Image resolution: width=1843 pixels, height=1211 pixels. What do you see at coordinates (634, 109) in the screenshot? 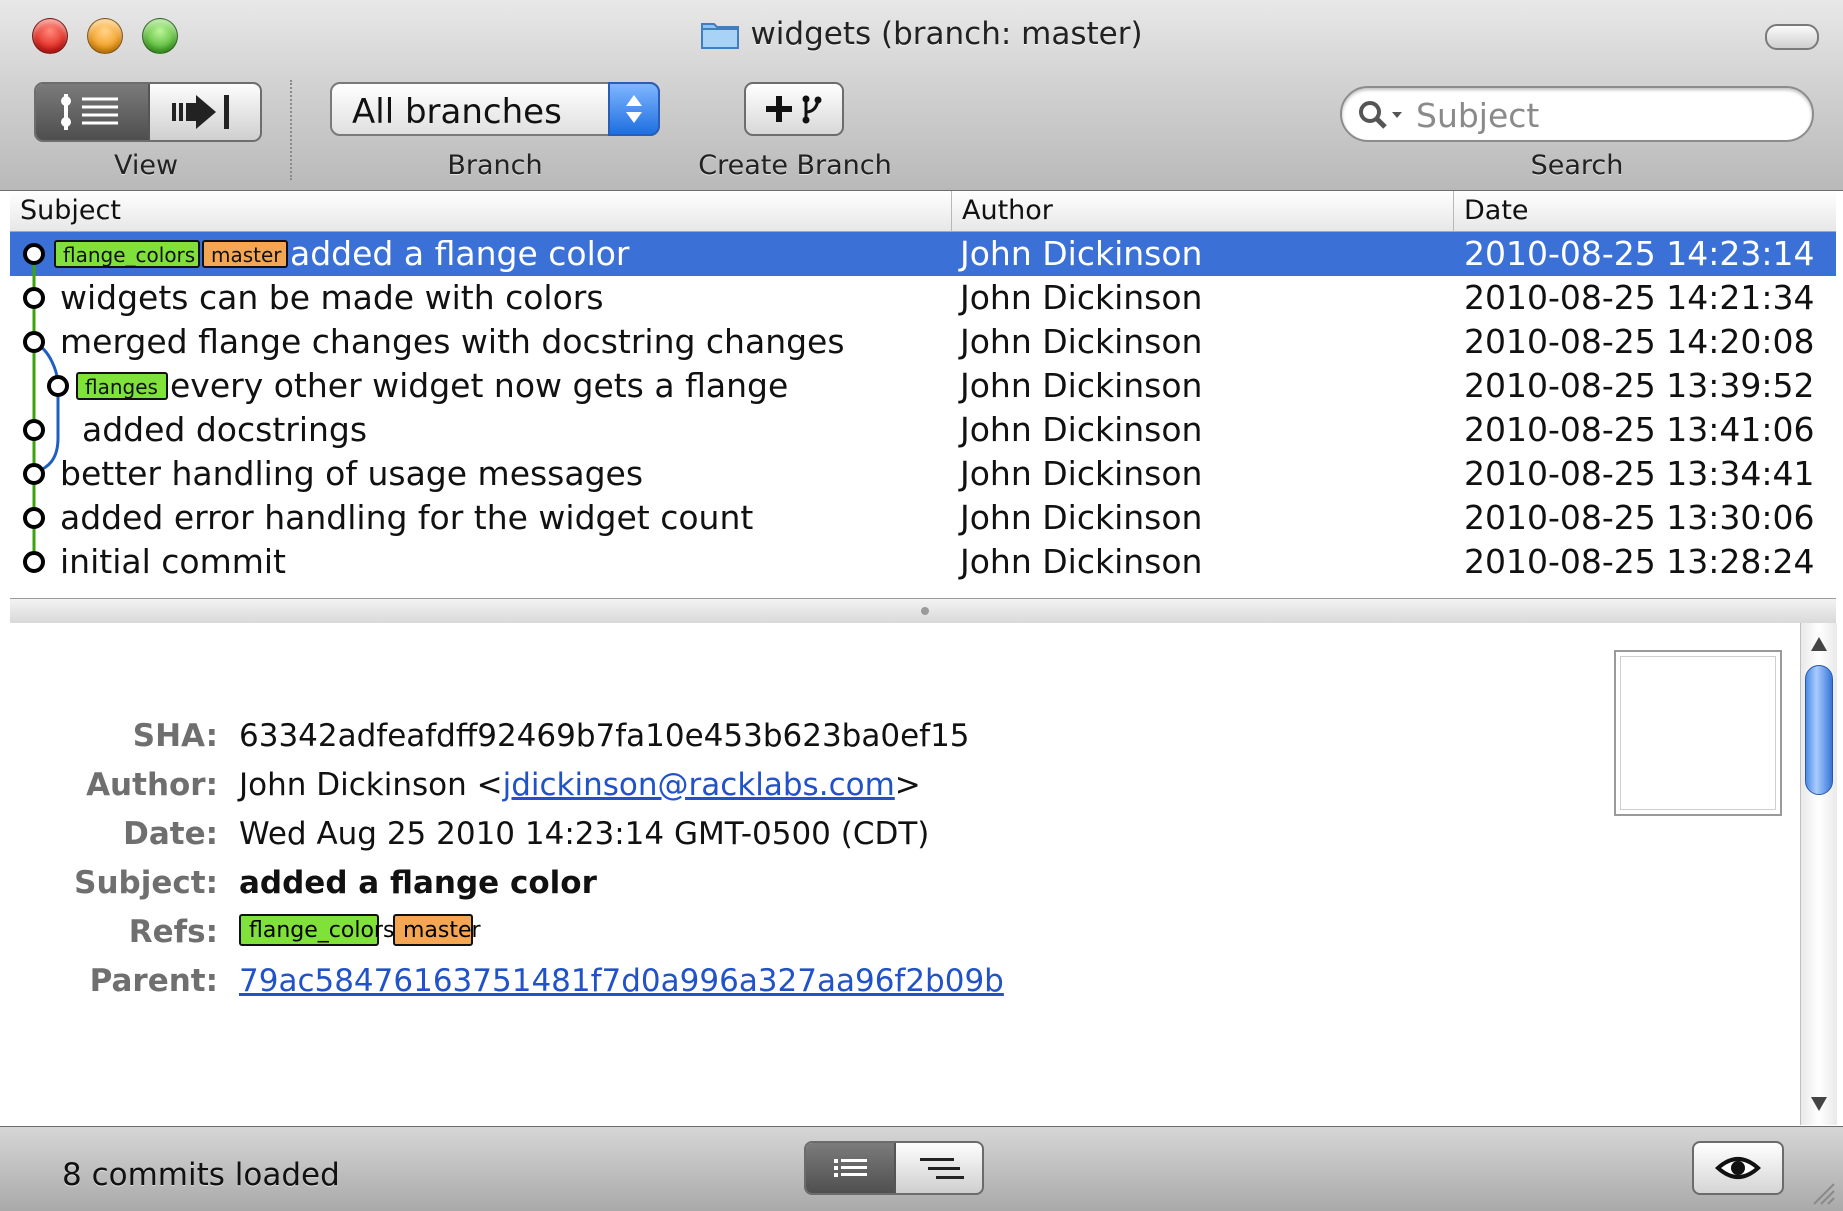
I see `select-arrows-icon` at bounding box center [634, 109].